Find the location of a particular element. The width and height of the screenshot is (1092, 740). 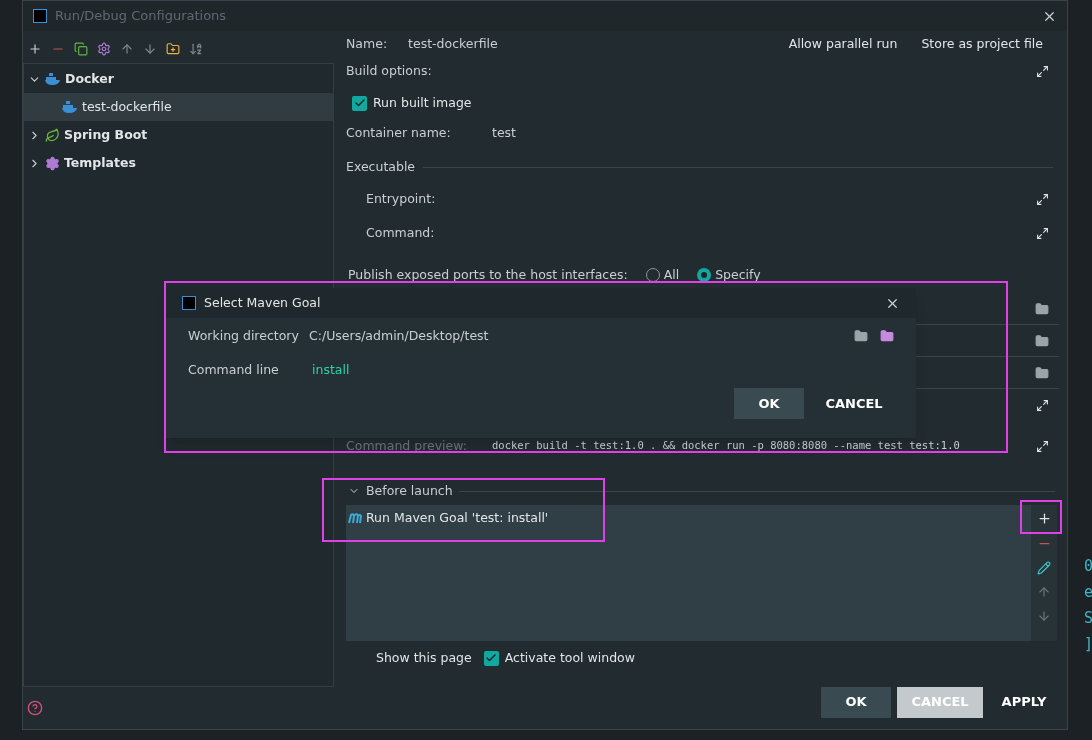

gear-icon is located at coordinates (52, 163).